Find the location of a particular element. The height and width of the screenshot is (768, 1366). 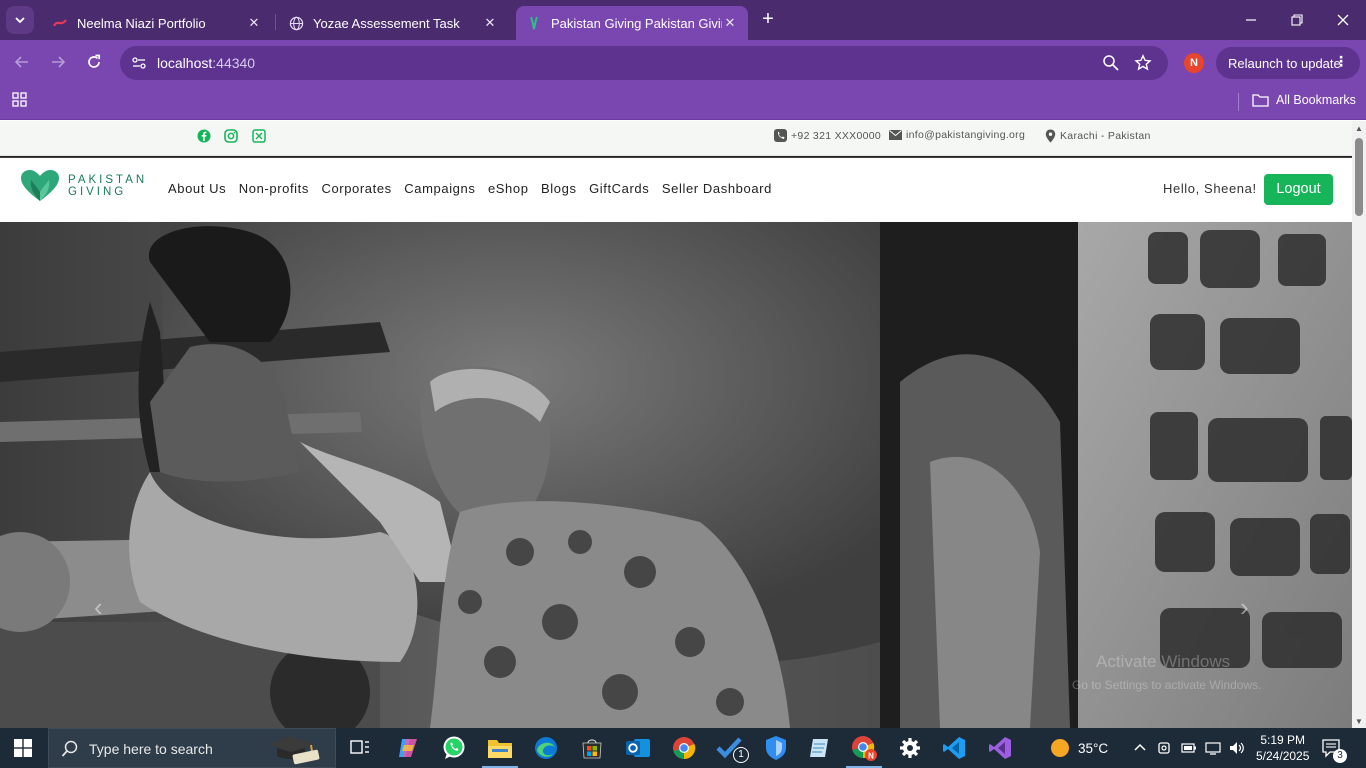

new-tab-button: + is located at coordinates (768, 20).